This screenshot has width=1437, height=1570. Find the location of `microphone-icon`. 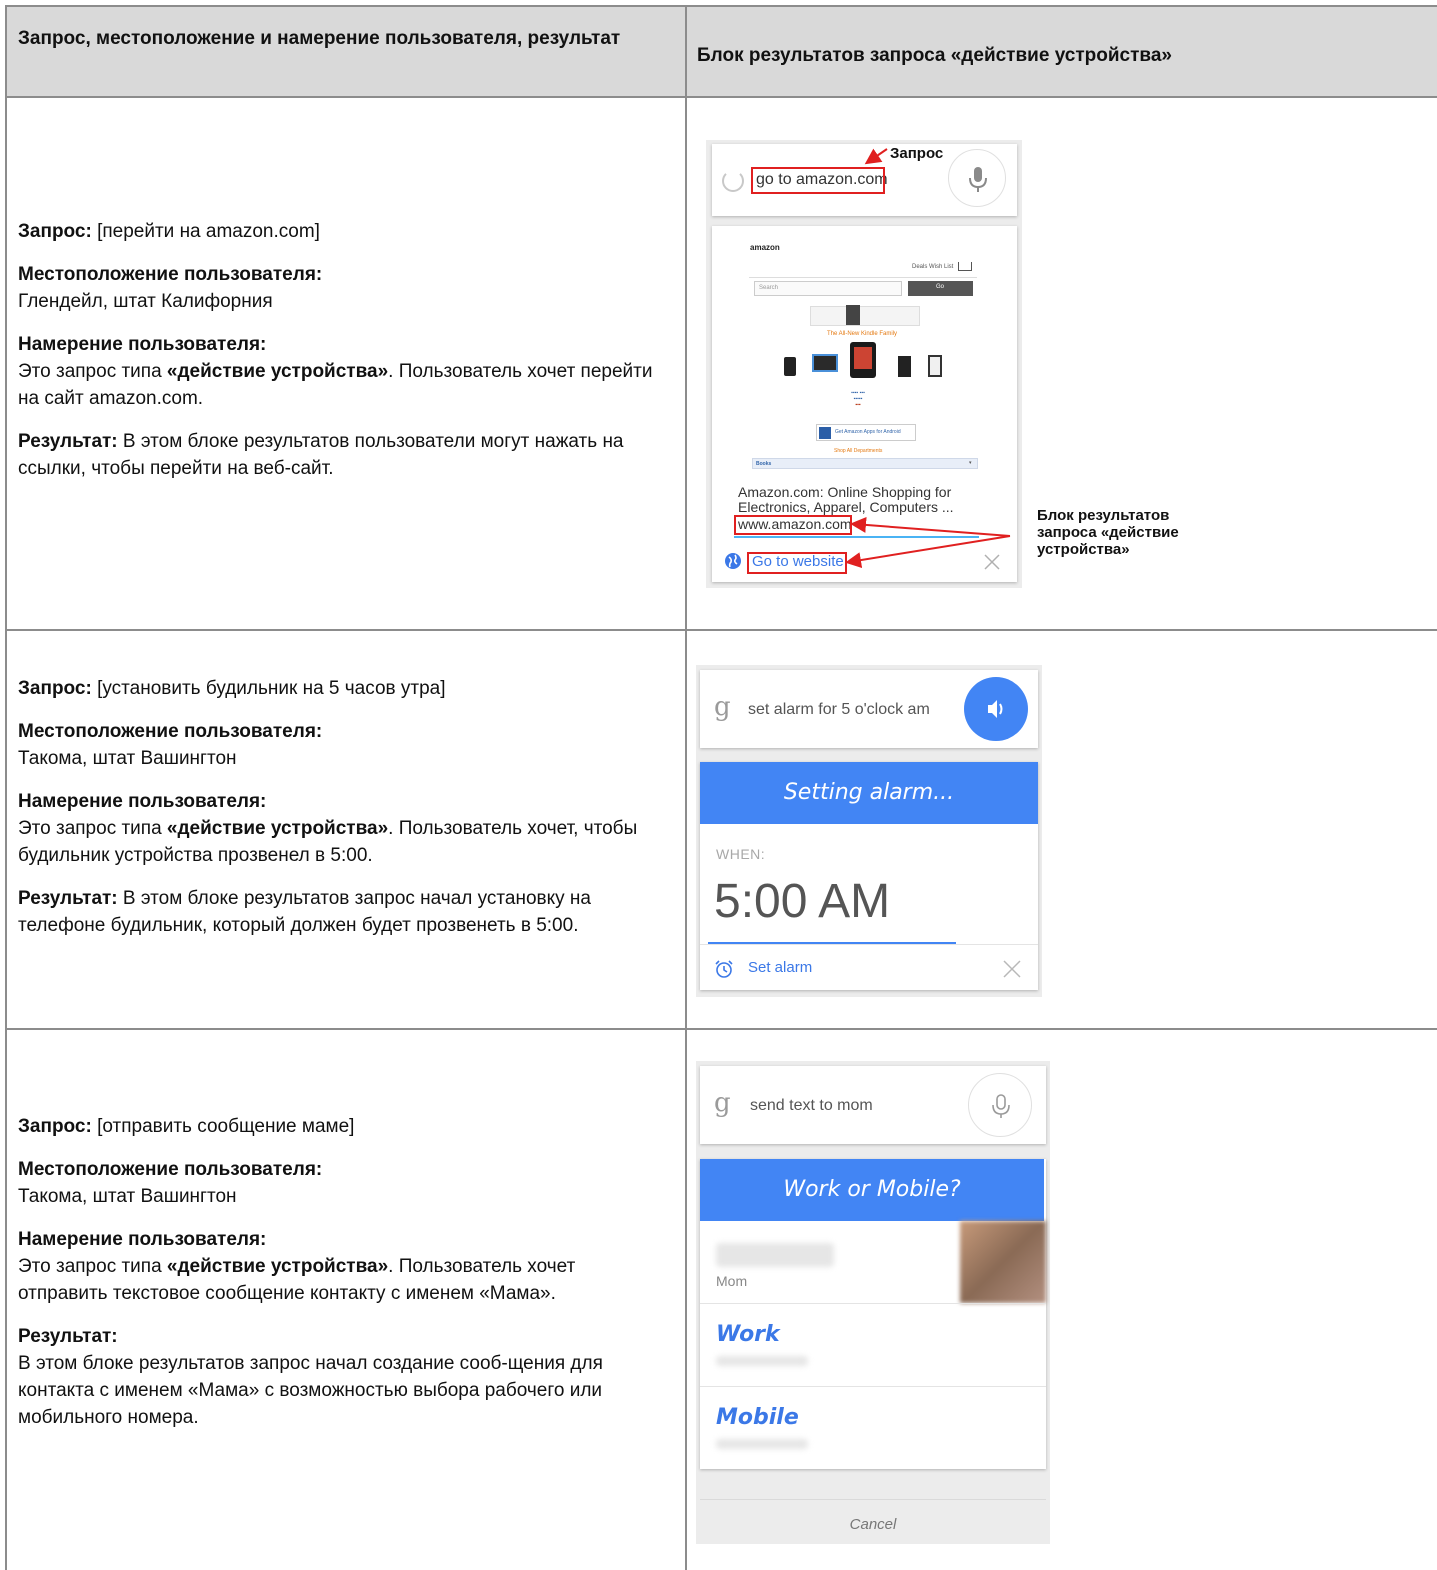

microphone-icon is located at coordinates (1001, 1106).